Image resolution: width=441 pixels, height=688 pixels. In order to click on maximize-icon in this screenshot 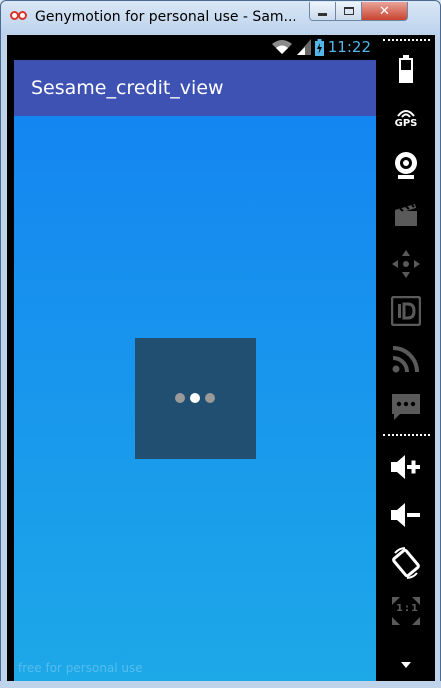, I will do `click(348, 11)`.